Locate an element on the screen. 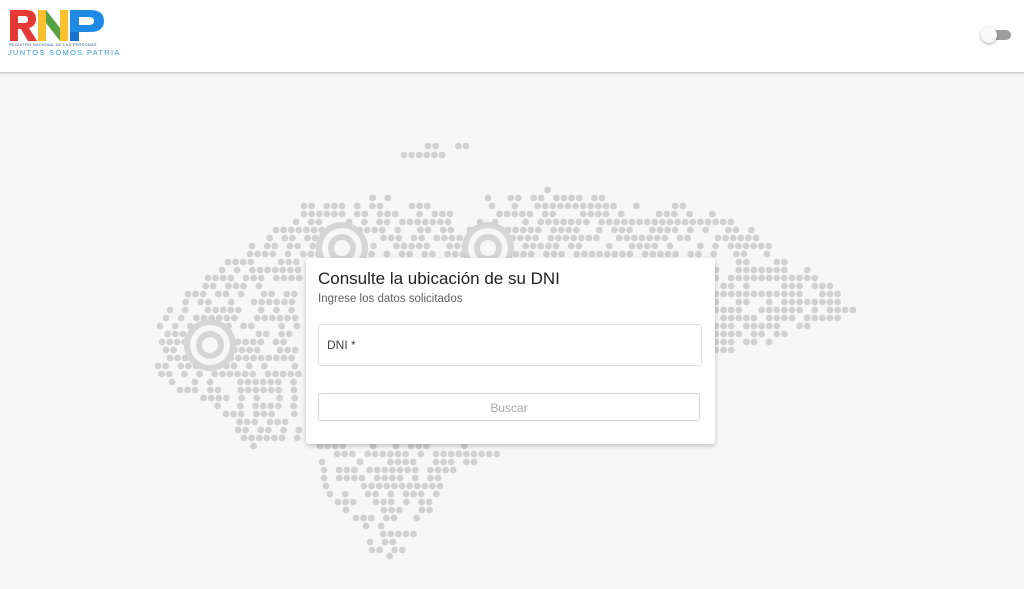 The width and height of the screenshot is (1024, 589). theme-toggle is located at coordinates (996, 35).